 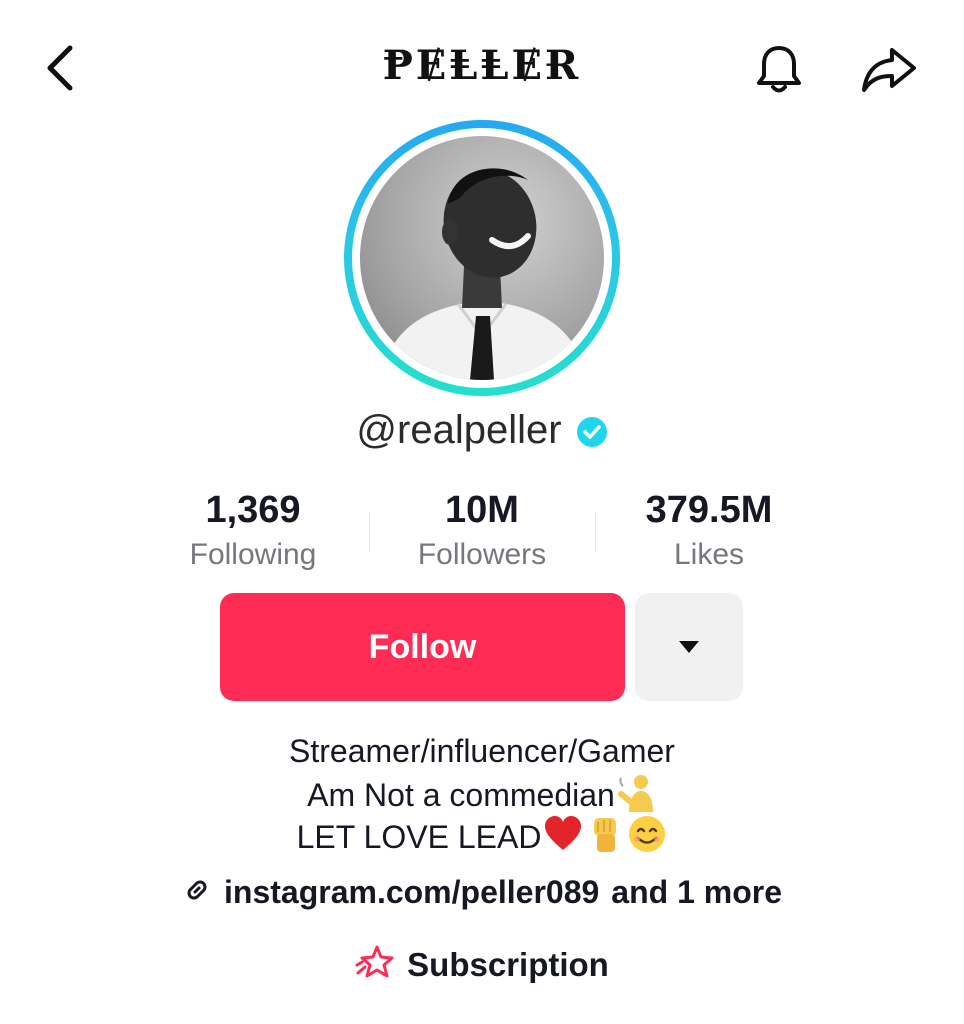 What do you see at coordinates (696, 892) in the screenshot?
I see `more-links-button: and 1 more` at bounding box center [696, 892].